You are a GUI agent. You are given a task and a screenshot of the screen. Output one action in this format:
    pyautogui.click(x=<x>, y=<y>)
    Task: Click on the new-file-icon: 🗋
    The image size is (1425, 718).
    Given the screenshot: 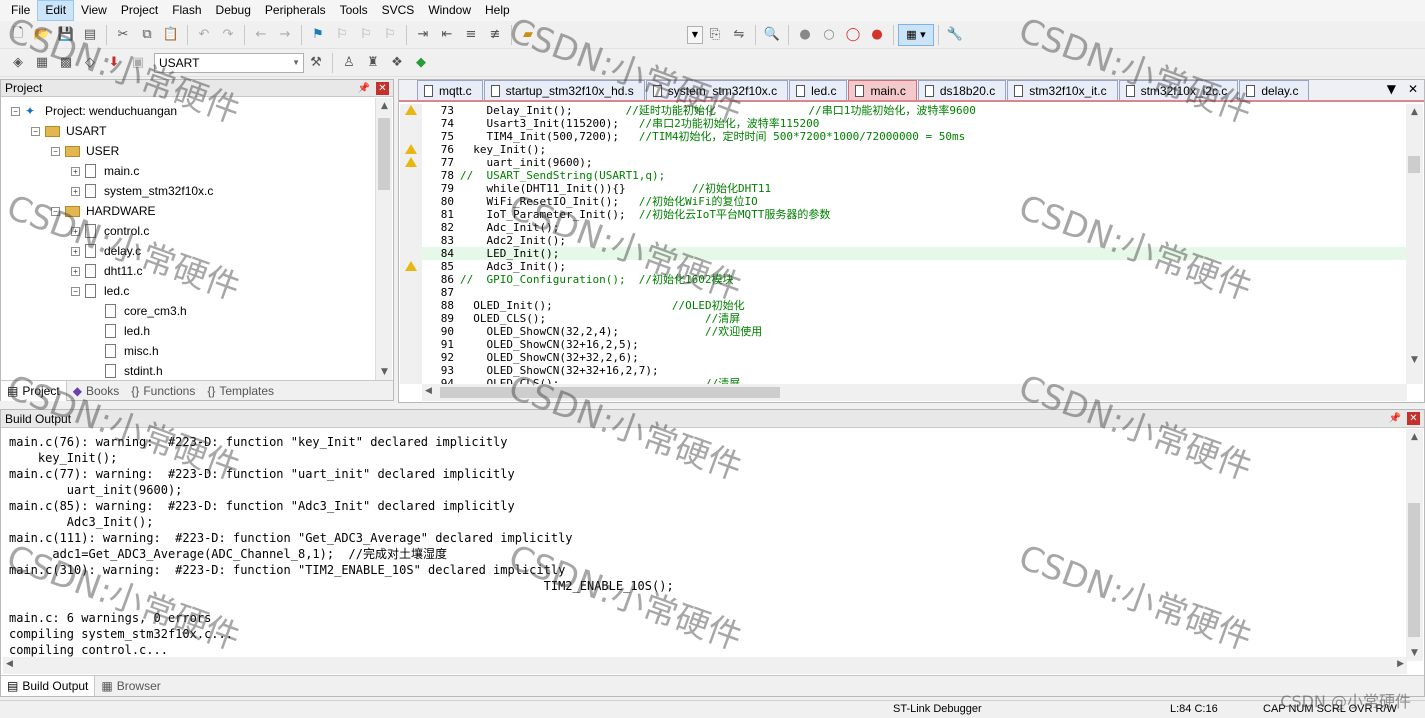 What is the action you would take?
    pyautogui.click(x=18, y=35)
    